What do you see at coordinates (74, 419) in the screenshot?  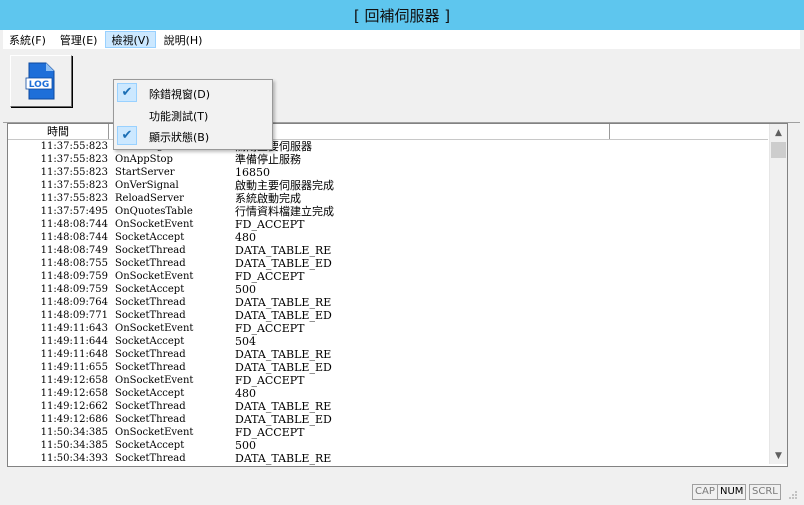 I see `cell-time: 11:49:12:686` at bounding box center [74, 419].